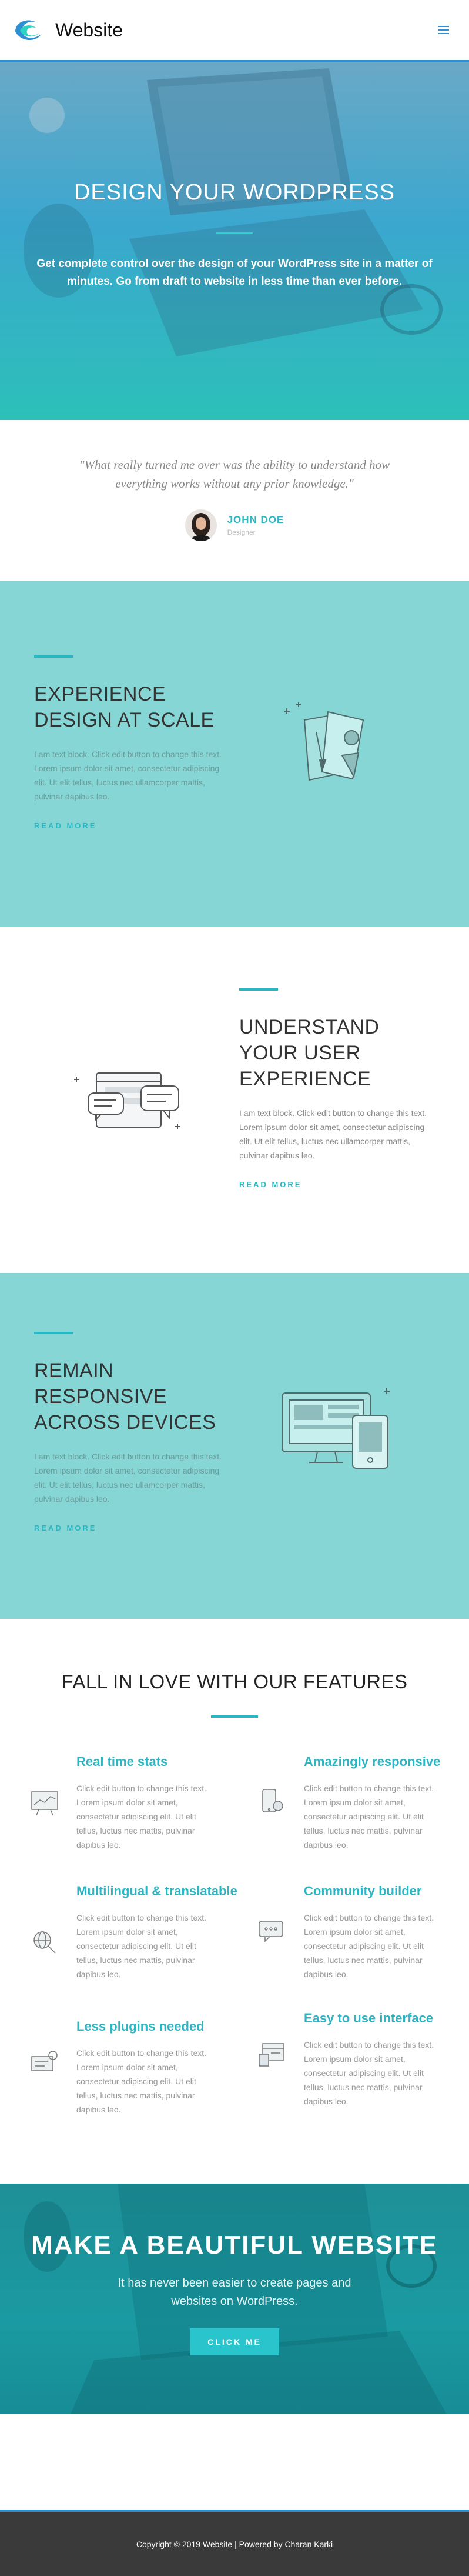  I want to click on click-me-button: CLICK ME, so click(235, 2341).